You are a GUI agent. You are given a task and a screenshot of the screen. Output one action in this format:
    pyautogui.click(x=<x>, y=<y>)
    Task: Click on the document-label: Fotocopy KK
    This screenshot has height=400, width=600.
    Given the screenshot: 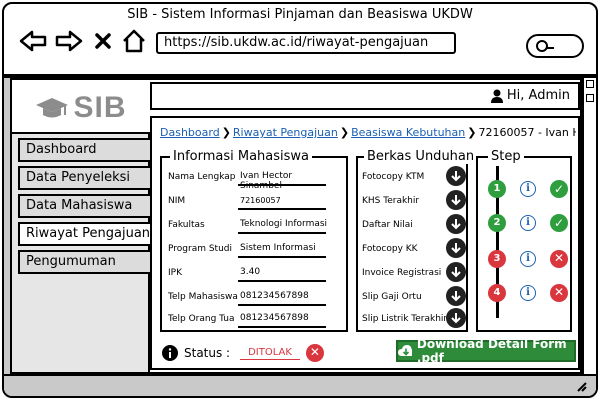 What is the action you would take?
    pyautogui.click(x=390, y=249)
    